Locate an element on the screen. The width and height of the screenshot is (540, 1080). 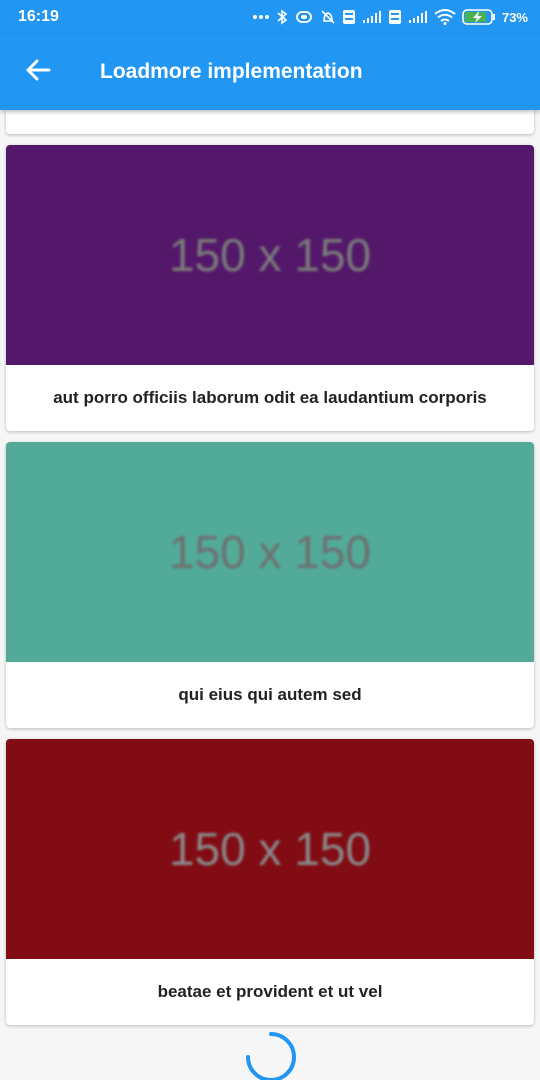
battery-percent: 73% is located at coordinates (514, 17).